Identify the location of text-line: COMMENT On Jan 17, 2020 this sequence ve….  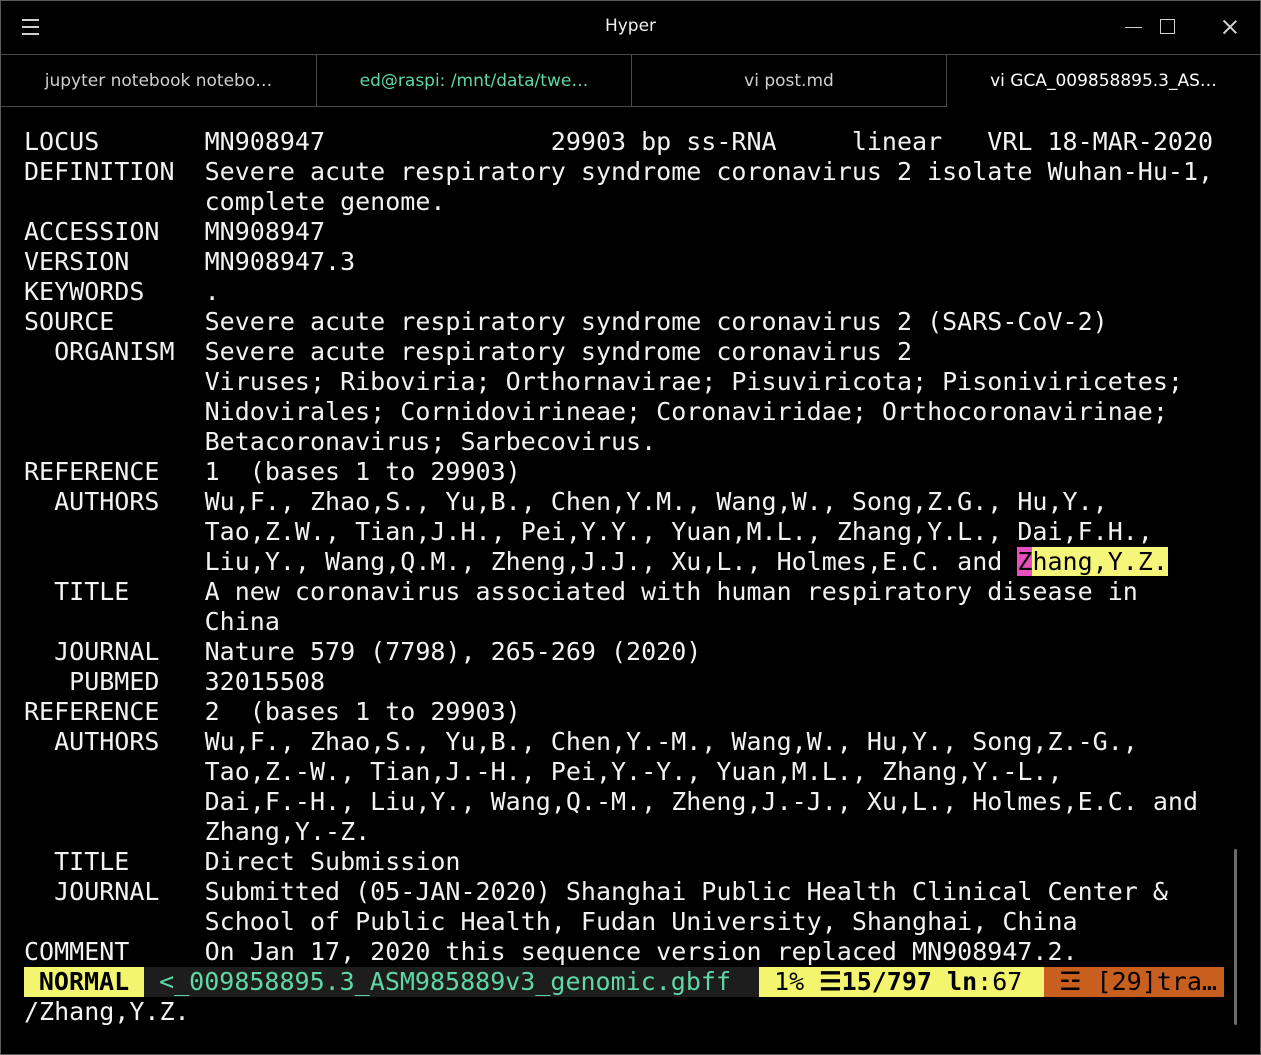
(551, 951).